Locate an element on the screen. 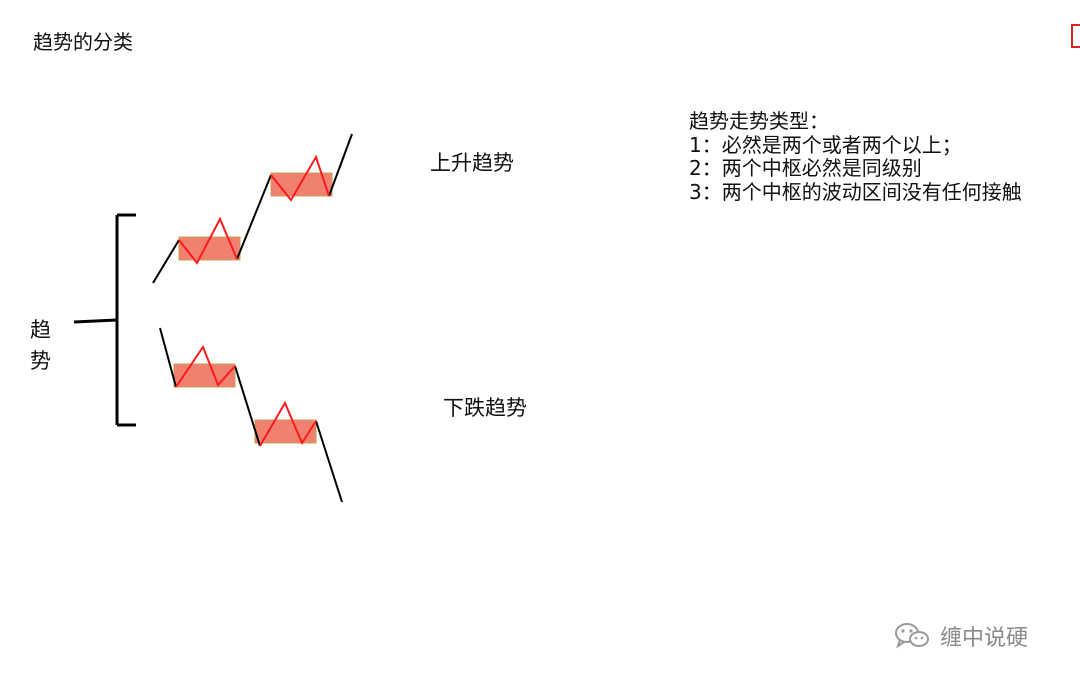 The width and height of the screenshot is (1080, 684). watermark-text: 缠中说硬 is located at coordinates (984, 638).